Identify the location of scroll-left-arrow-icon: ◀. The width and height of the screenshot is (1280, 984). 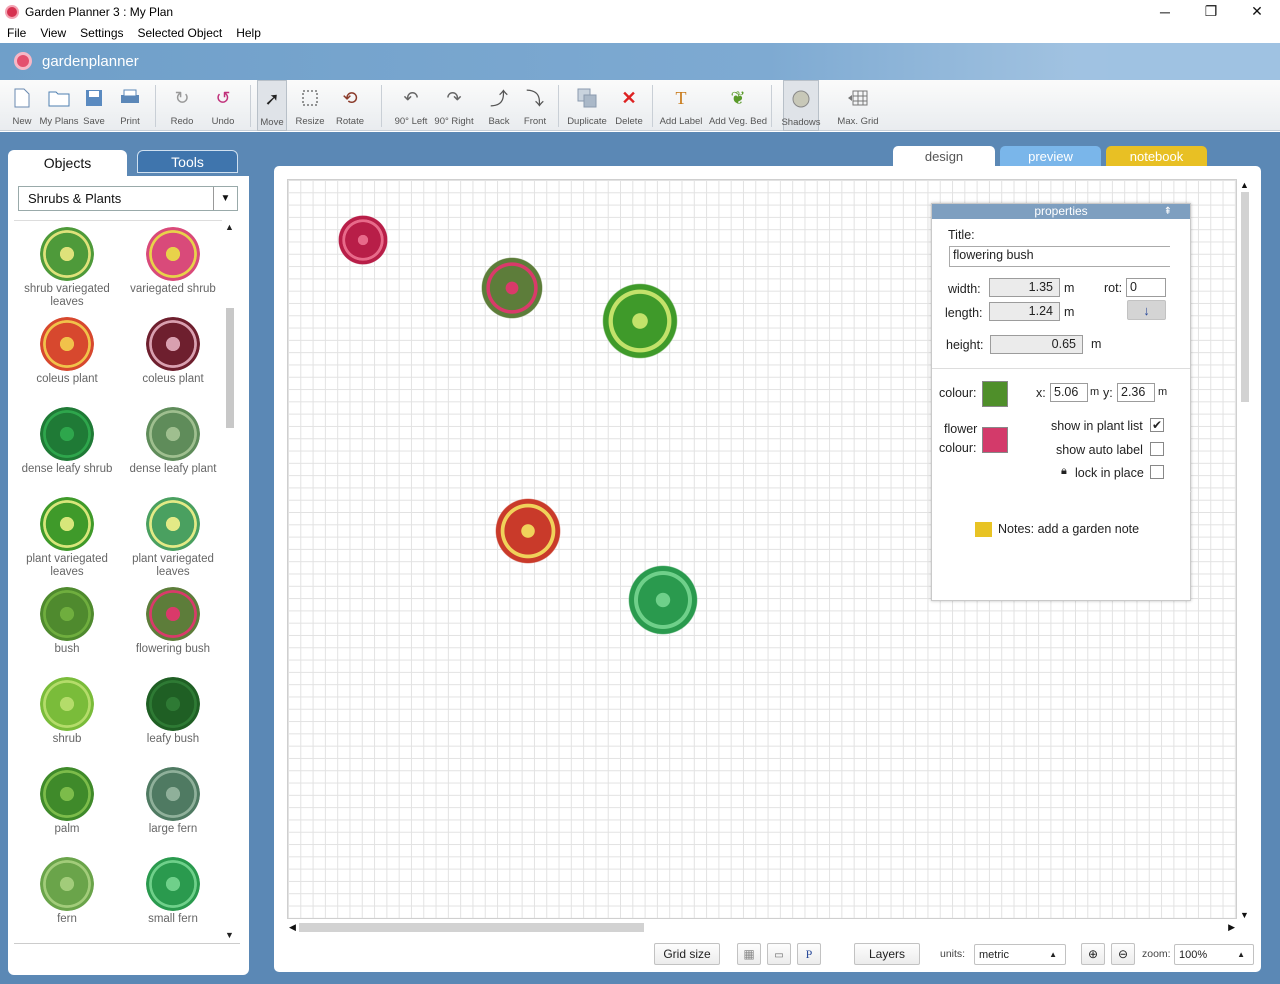
(292, 927).